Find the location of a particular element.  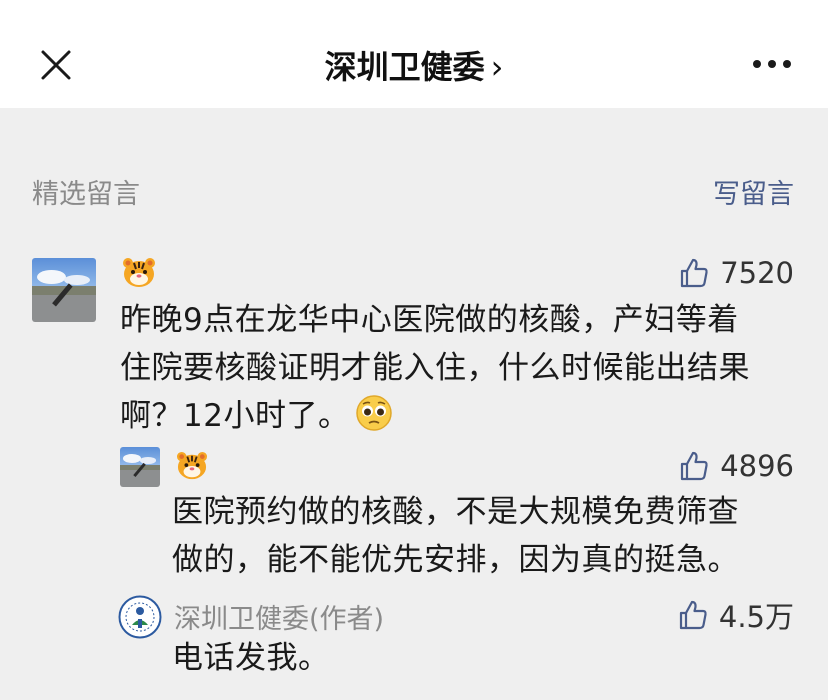

more-button is located at coordinates (772, 64).